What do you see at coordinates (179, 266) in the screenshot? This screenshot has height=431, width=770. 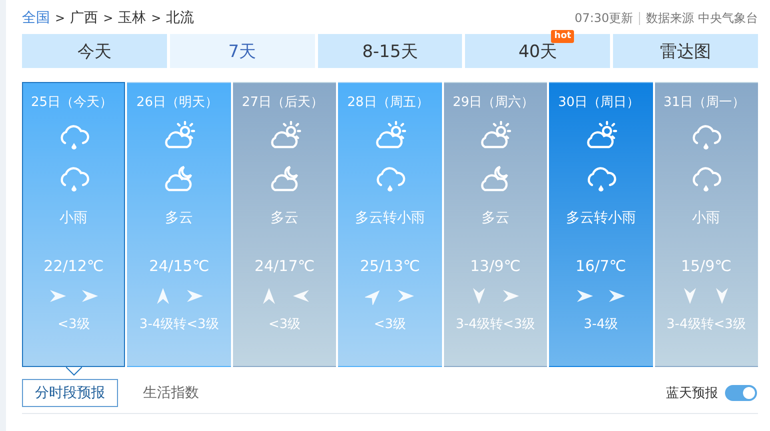 I see `temperature: 24/15℃` at bounding box center [179, 266].